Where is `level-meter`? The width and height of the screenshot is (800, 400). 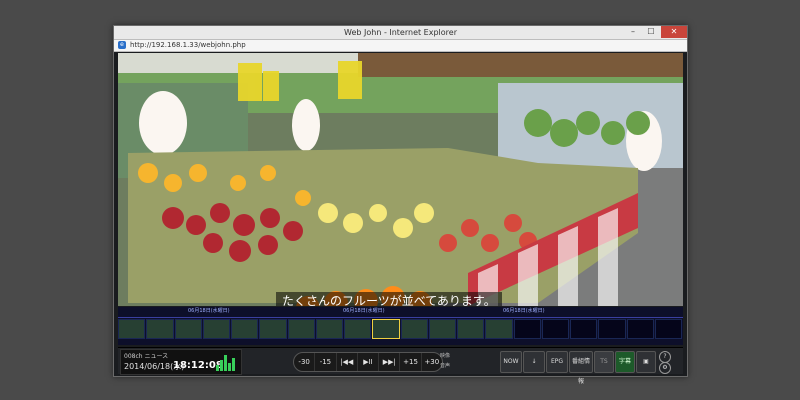 level-meter is located at coordinates (227, 362).